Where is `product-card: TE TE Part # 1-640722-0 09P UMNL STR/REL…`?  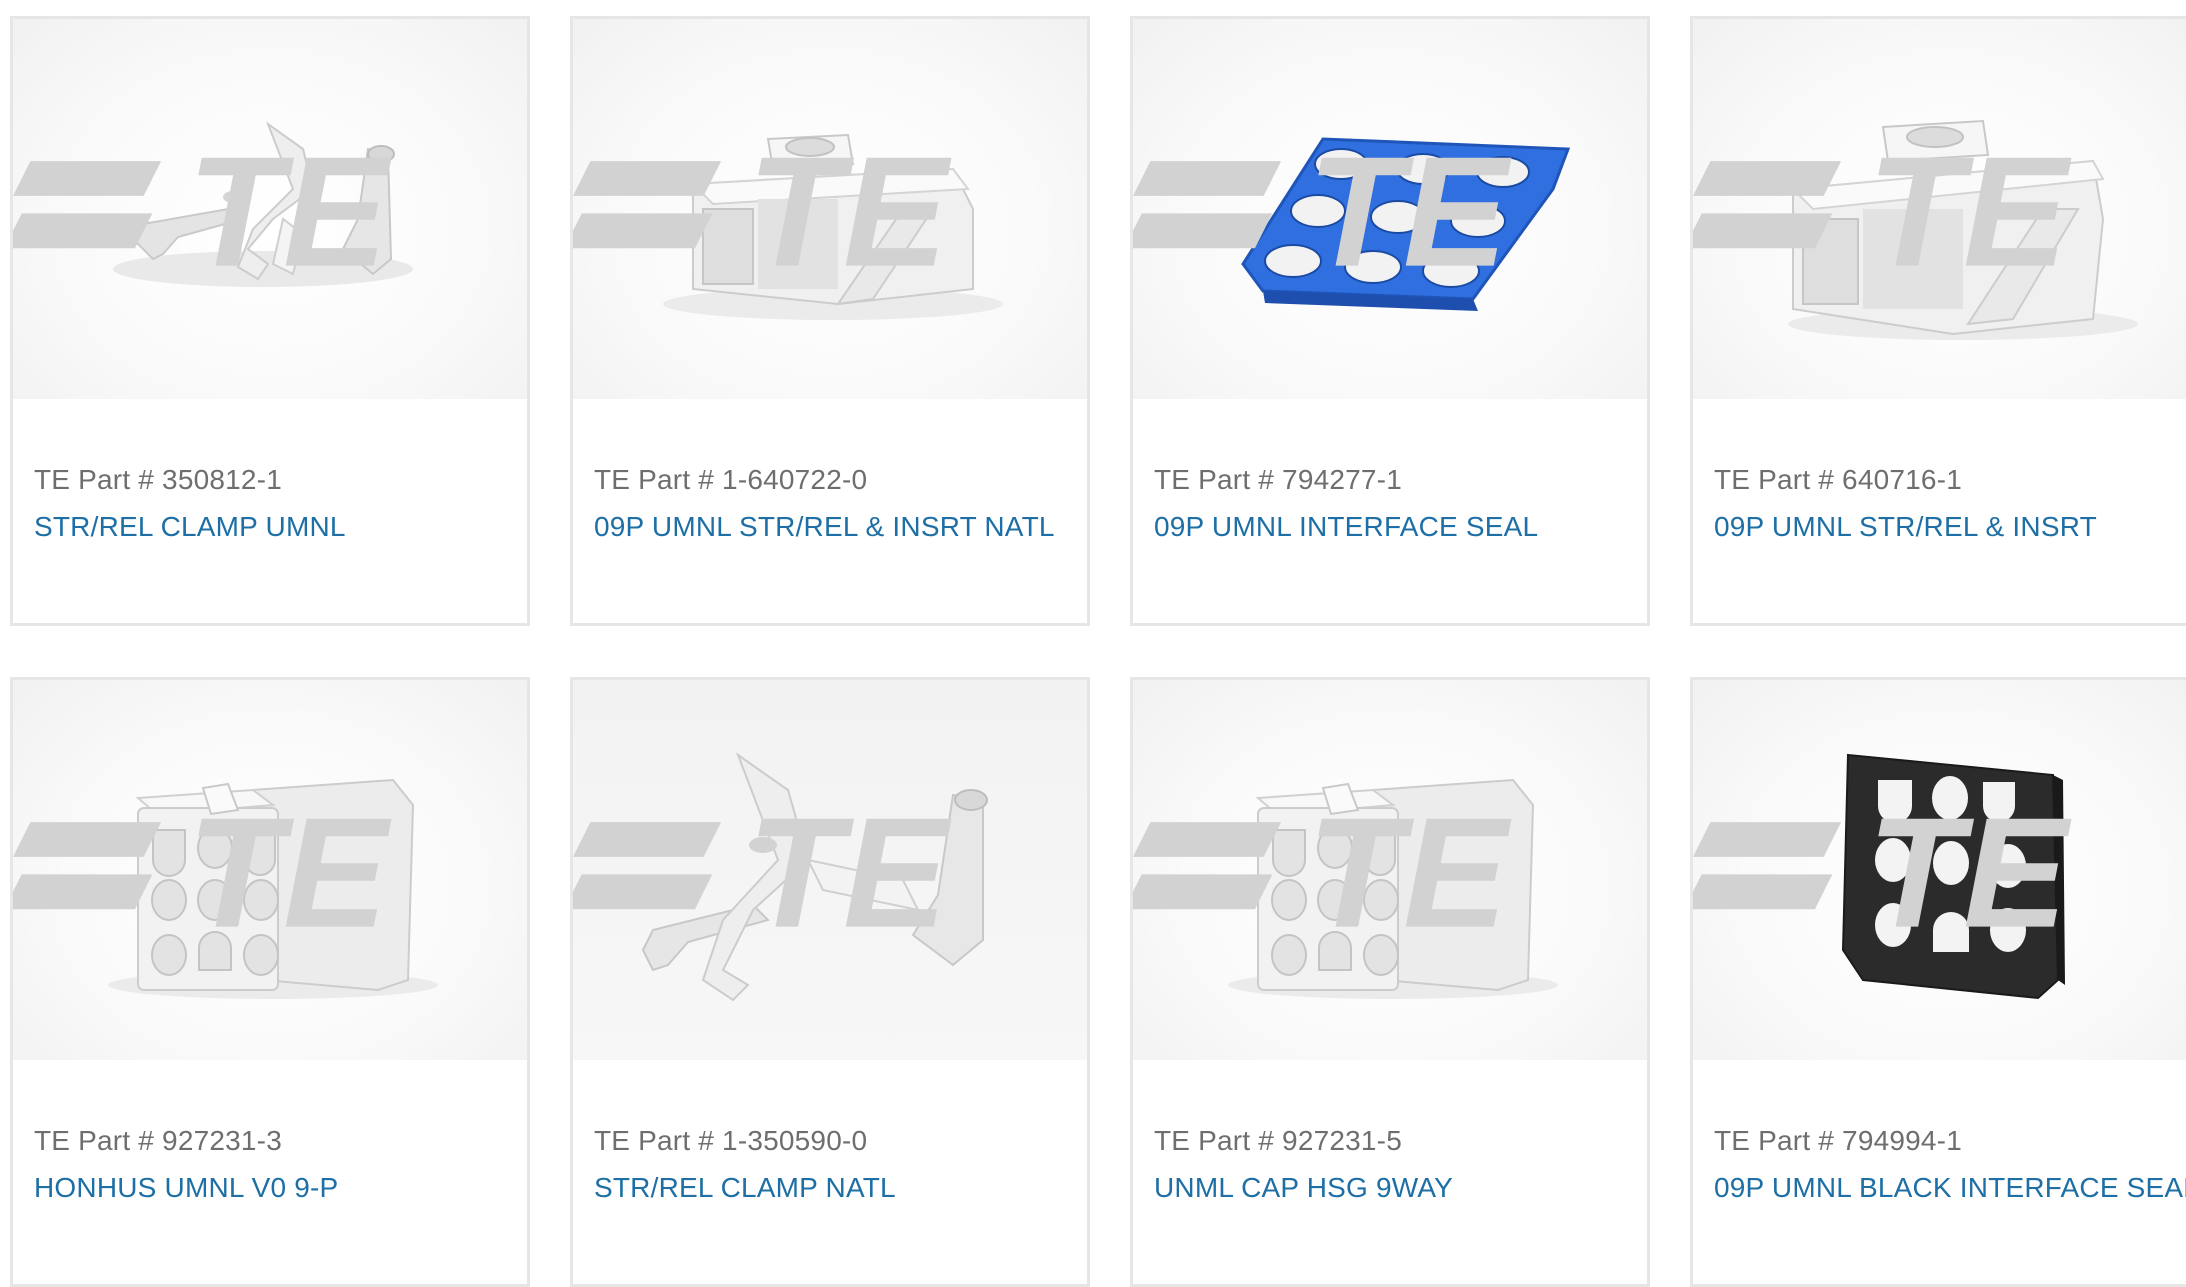 product-card: TE TE Part # 1-640722-0 09P UMNL STR/REL… is located at coordinates (830, 321).